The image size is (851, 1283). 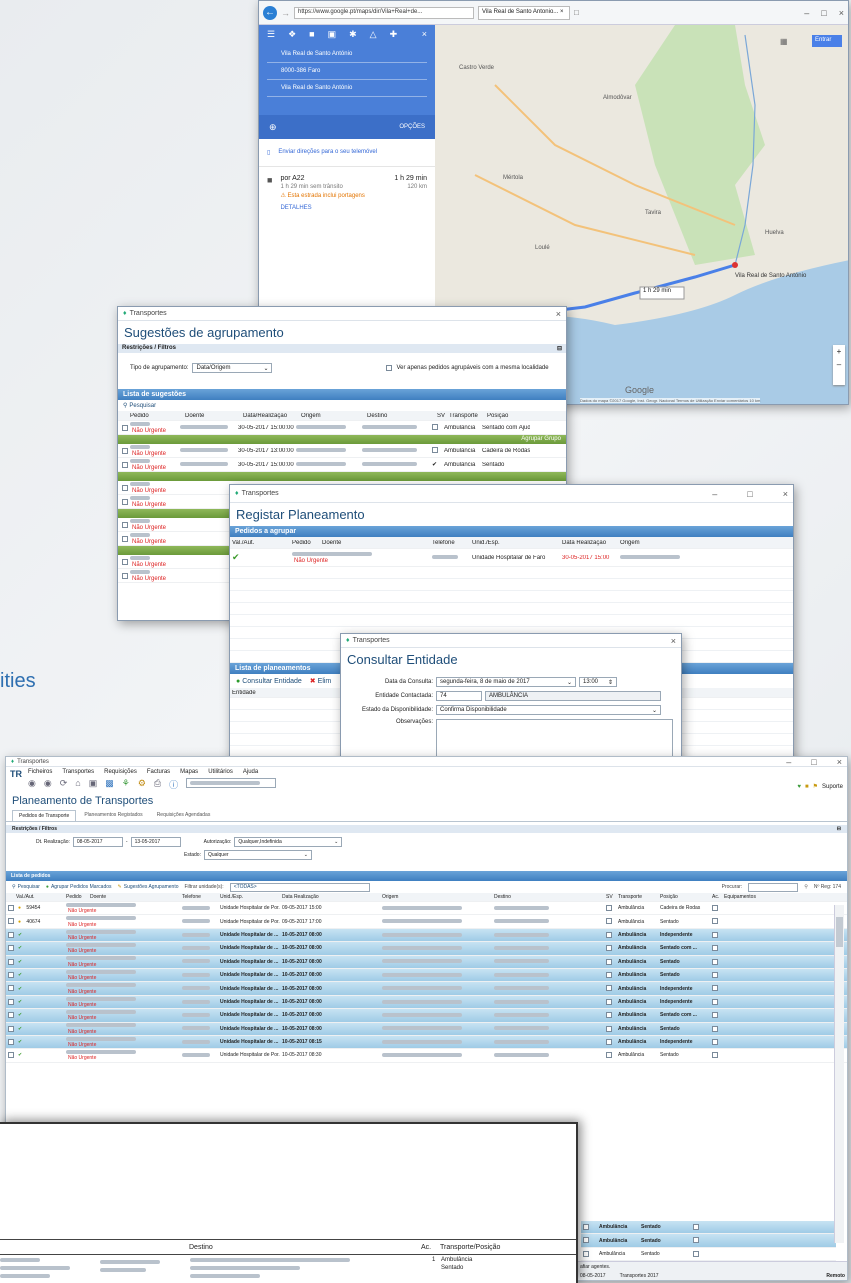 What do you see at coordinates (32, 784) in the screenshot?
I see `back-icon: ◉` at bounding box center [32, 784].